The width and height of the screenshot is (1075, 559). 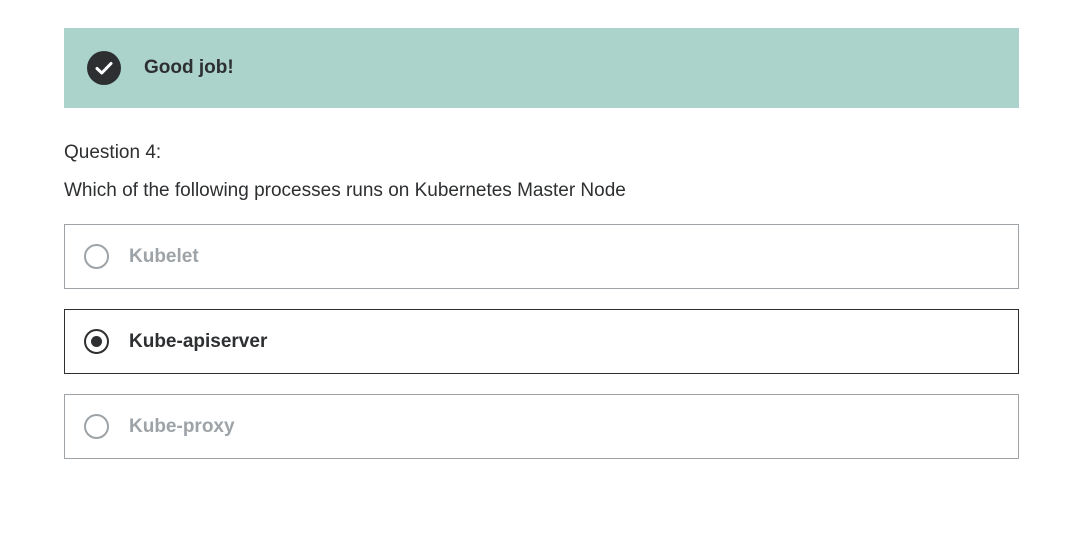 What do you see at coordinates (541, 68) in the screenshot?
I see `feedback-banner: Good job!` at bounding box center [541, 68].